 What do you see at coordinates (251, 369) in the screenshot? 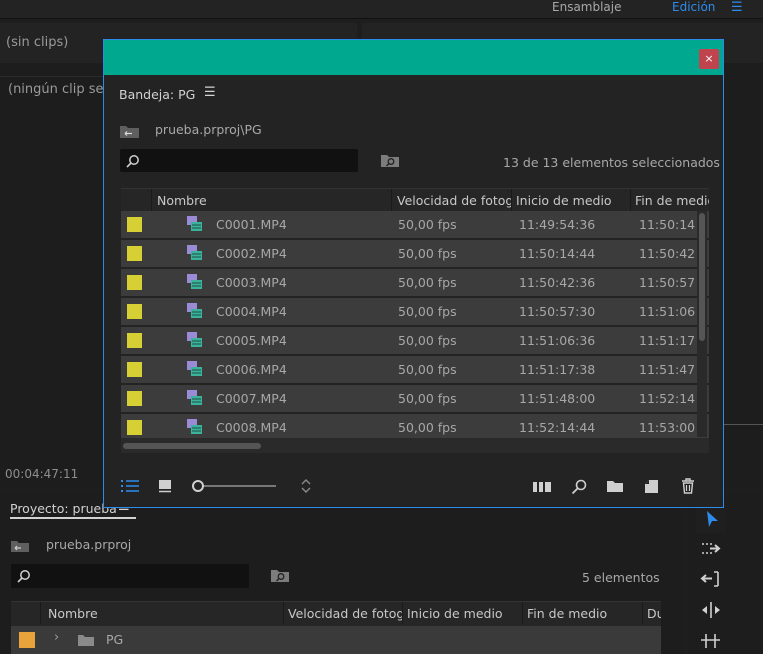
I see `clip-name: C0006.MP4` at bounding box center [251, 369].